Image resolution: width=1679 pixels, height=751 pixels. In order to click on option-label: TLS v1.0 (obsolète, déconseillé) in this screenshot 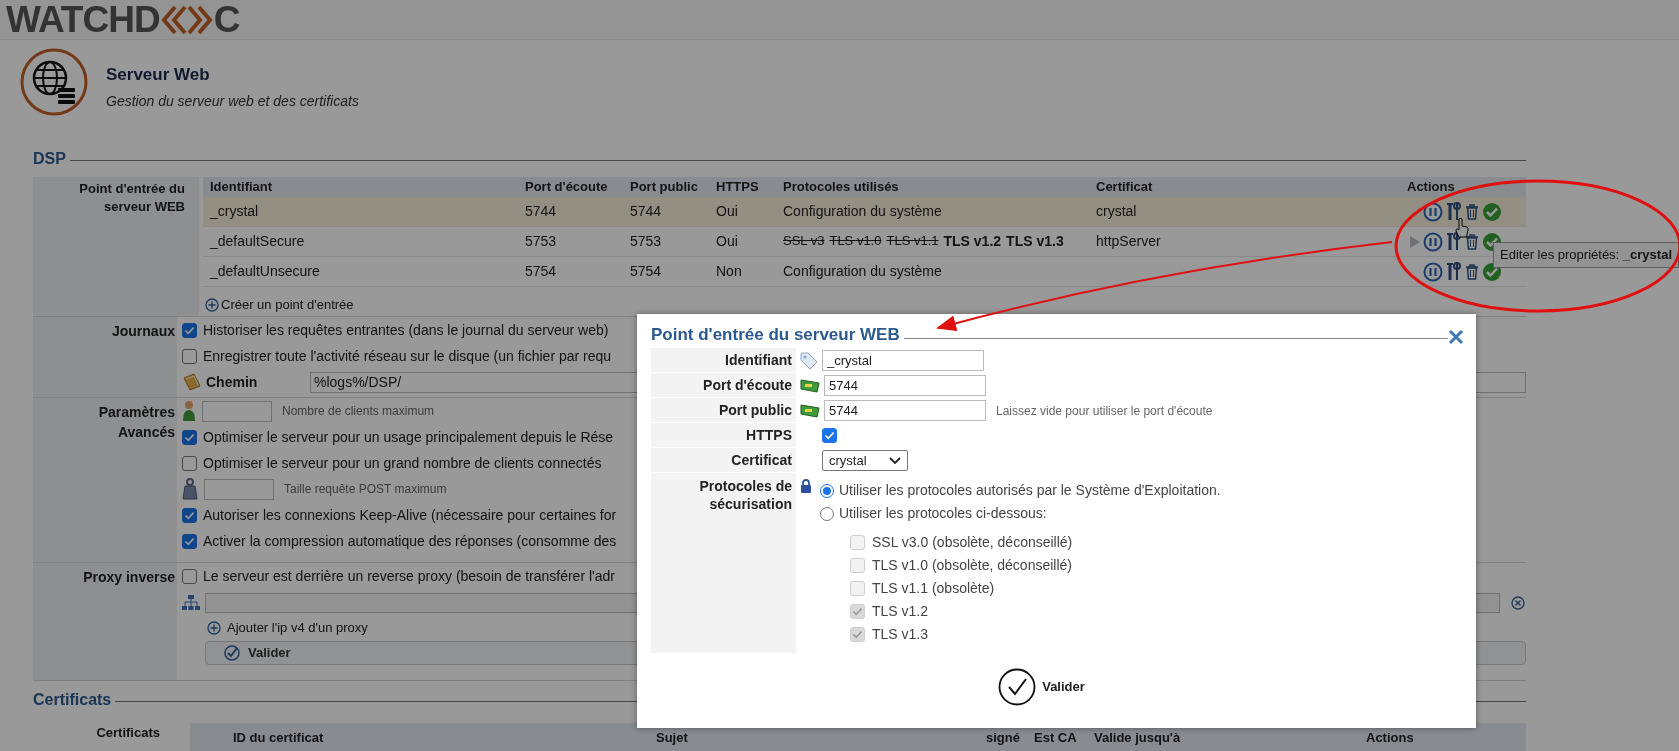, I will do `click(972, 565)`.